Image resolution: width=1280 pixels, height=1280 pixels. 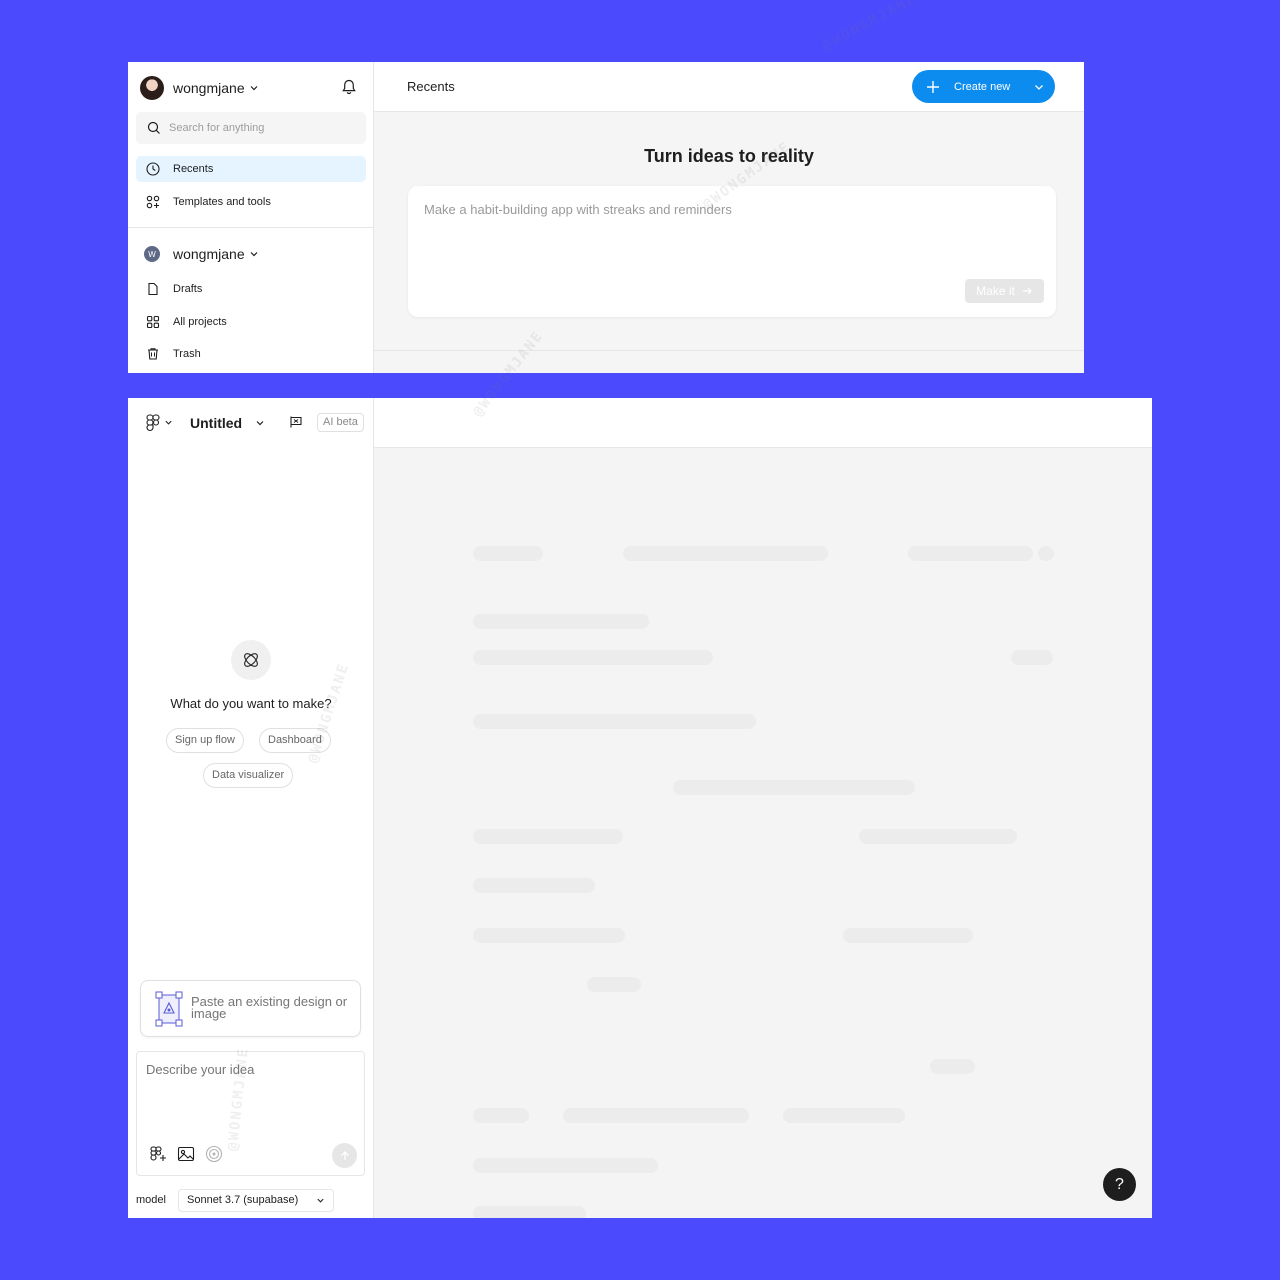 I want to click on sidebar-item-label: Recents, so click(x=193, y=169).